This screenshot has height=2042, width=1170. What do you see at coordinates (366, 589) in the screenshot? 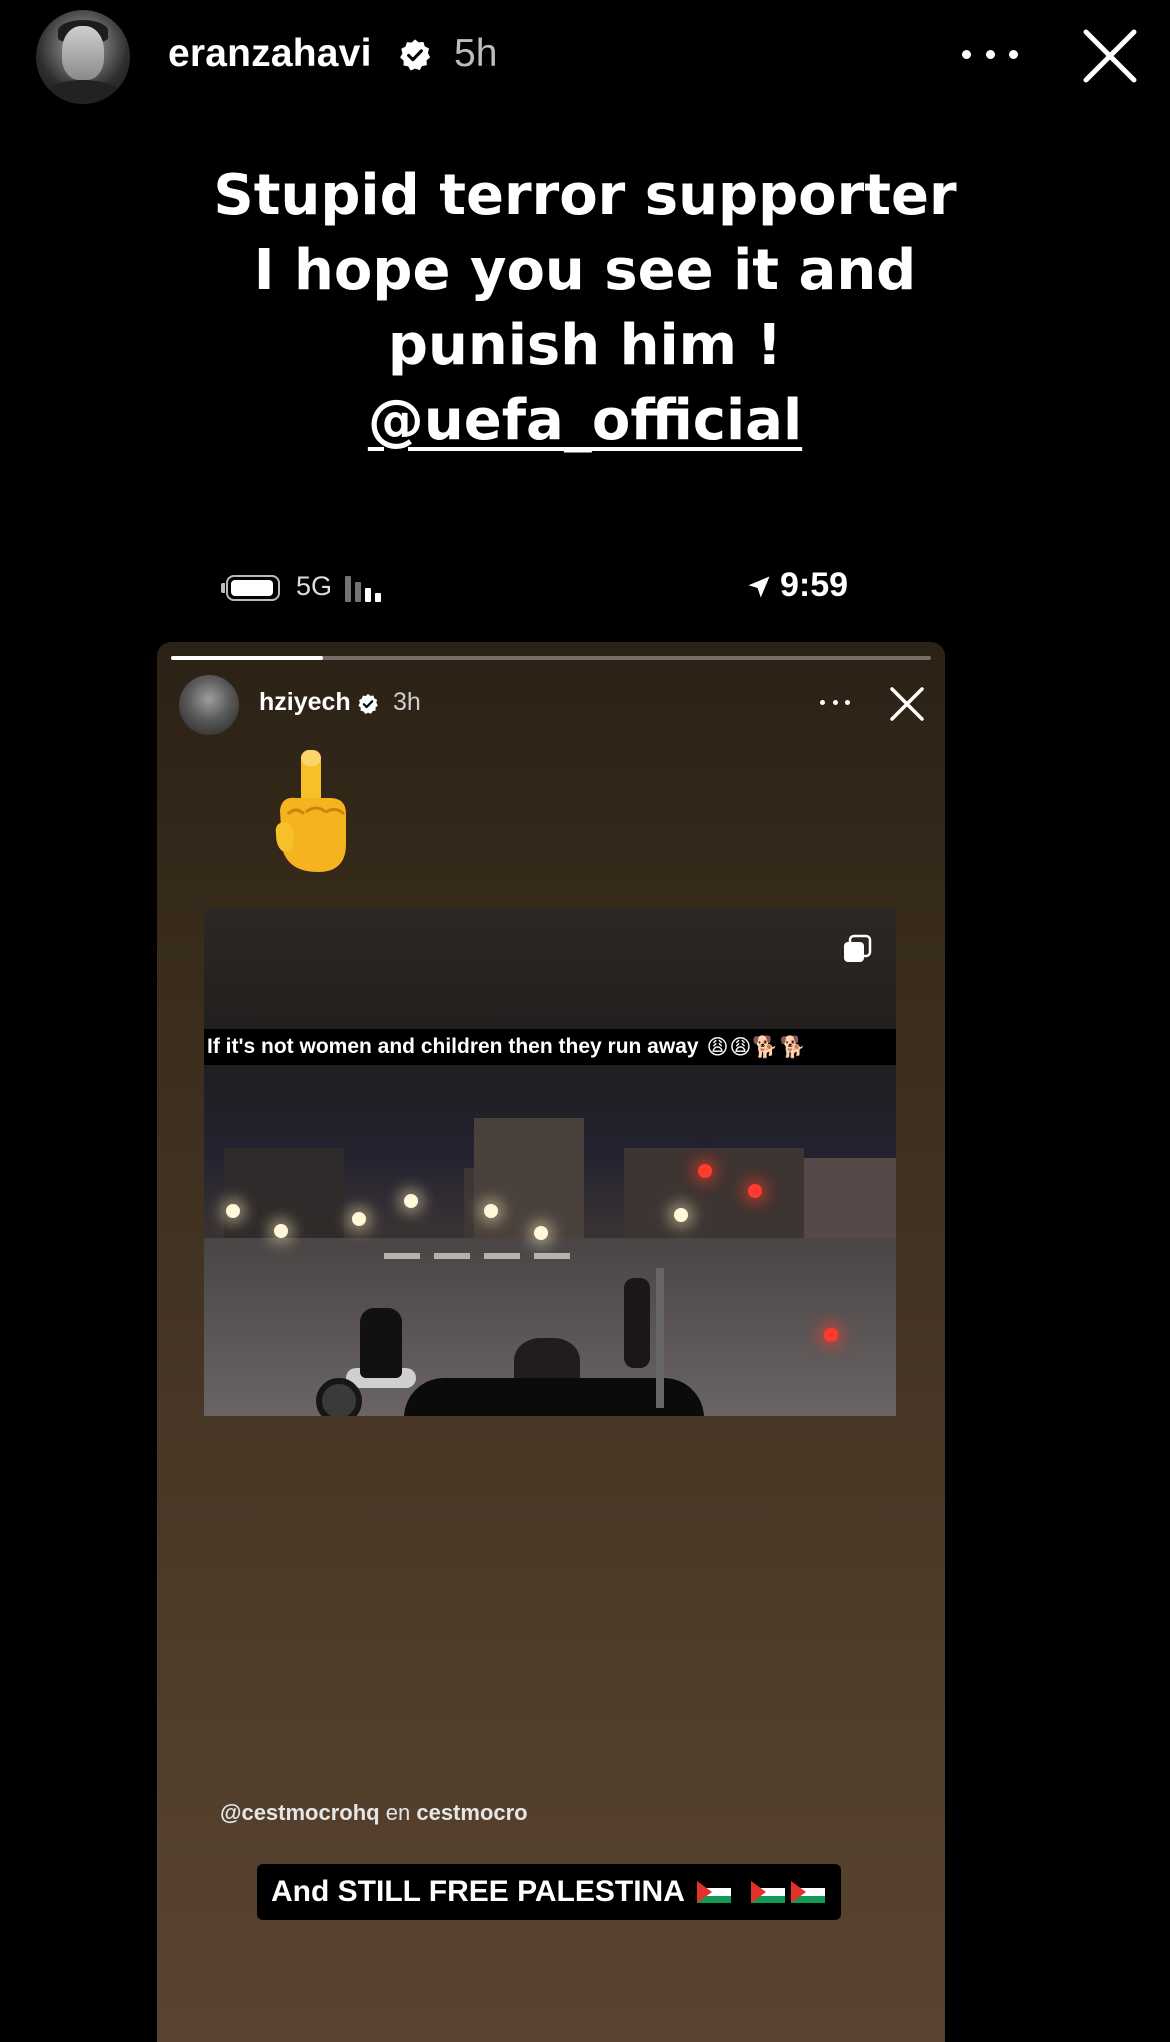
I see `signal-icon` at bounding box center [366, 589].